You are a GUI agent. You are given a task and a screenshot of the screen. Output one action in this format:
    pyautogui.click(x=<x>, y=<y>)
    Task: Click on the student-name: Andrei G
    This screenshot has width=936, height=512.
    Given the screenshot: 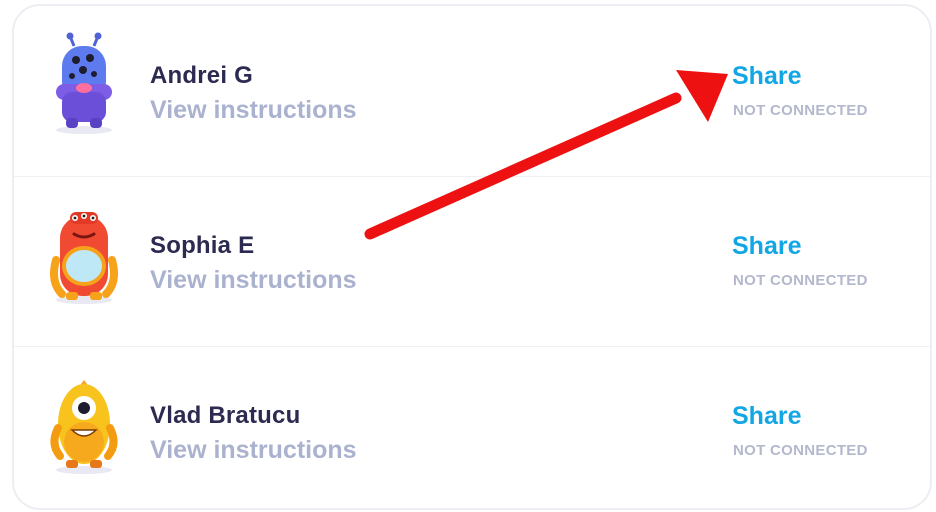 What is the action you would take?
    pyautogui.click(x=201, y=75)
    